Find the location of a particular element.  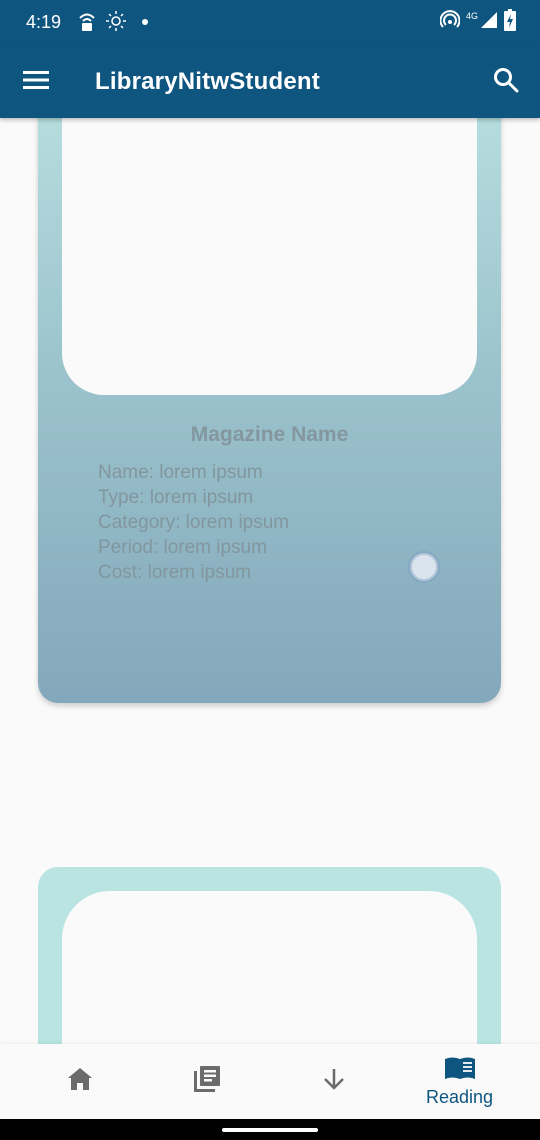

brightness-icon is located at coordinates (116, 21).